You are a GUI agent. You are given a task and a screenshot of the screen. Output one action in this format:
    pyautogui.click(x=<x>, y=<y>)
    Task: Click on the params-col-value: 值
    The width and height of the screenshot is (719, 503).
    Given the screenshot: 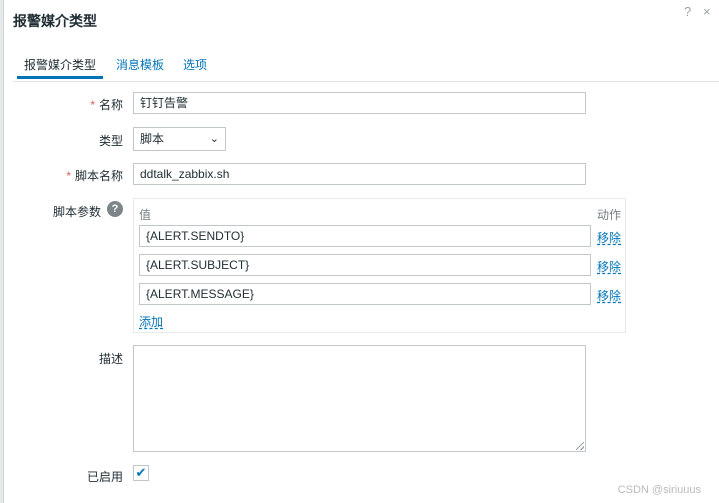 What is the action you would take?
    pyautogui.click(x=145, y=215)
    